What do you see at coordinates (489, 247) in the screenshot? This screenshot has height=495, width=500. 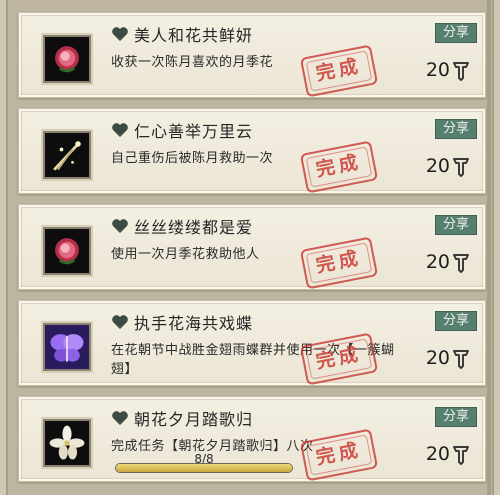 I see `scrollbar` at bounding box center [489, 247].